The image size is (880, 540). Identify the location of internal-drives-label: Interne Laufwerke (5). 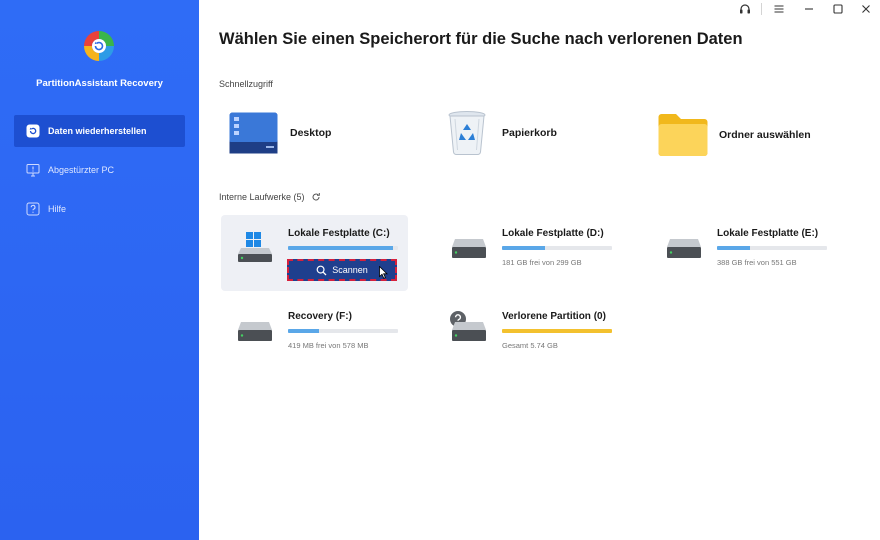
(262, 197).